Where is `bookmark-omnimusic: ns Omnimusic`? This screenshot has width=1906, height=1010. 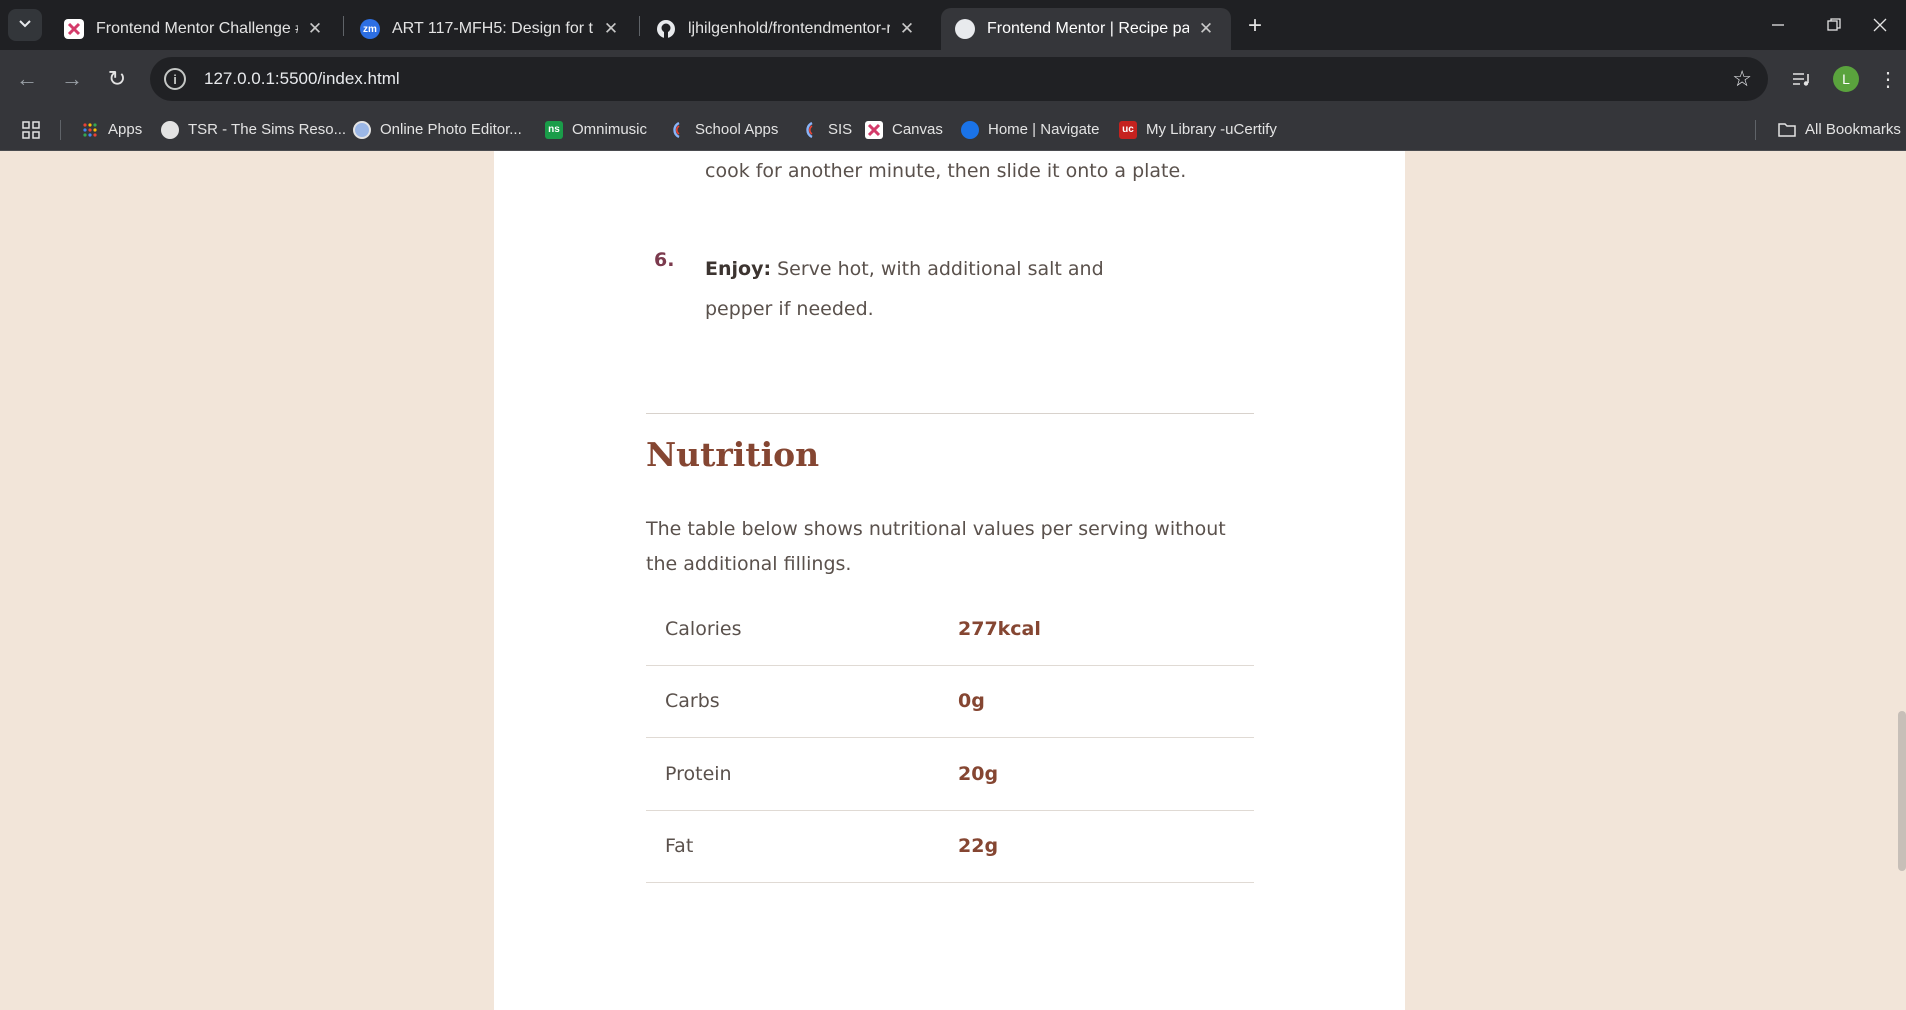
bookmark-omnimusic: ns Omnimusic is located at coordinates (596, 129).